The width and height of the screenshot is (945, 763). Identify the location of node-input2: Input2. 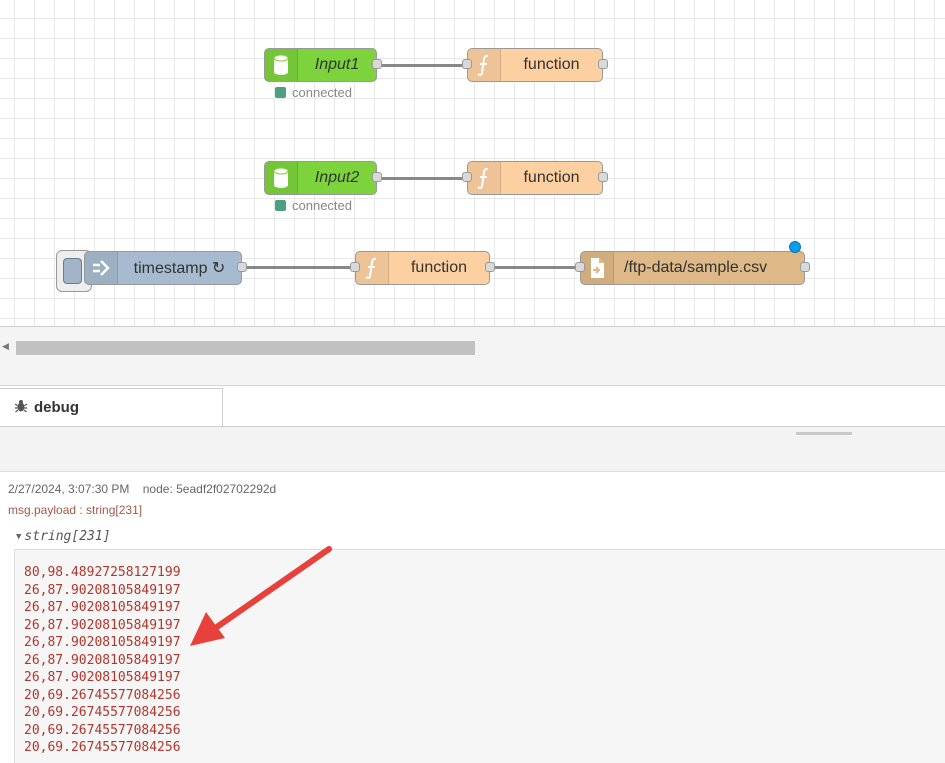
(323, 178).